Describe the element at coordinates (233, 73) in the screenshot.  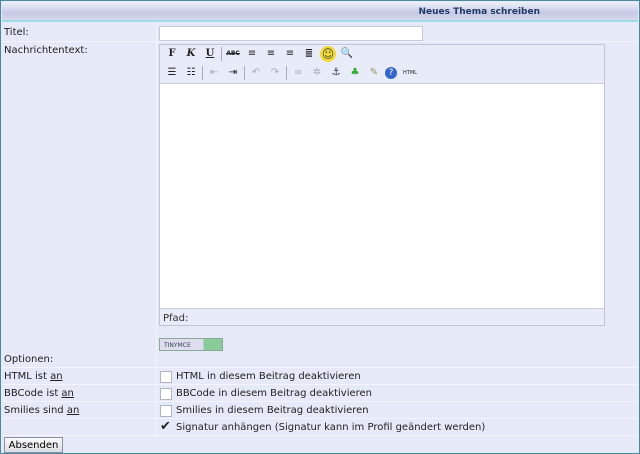
I see `indent-icon: ⇥` at that location.